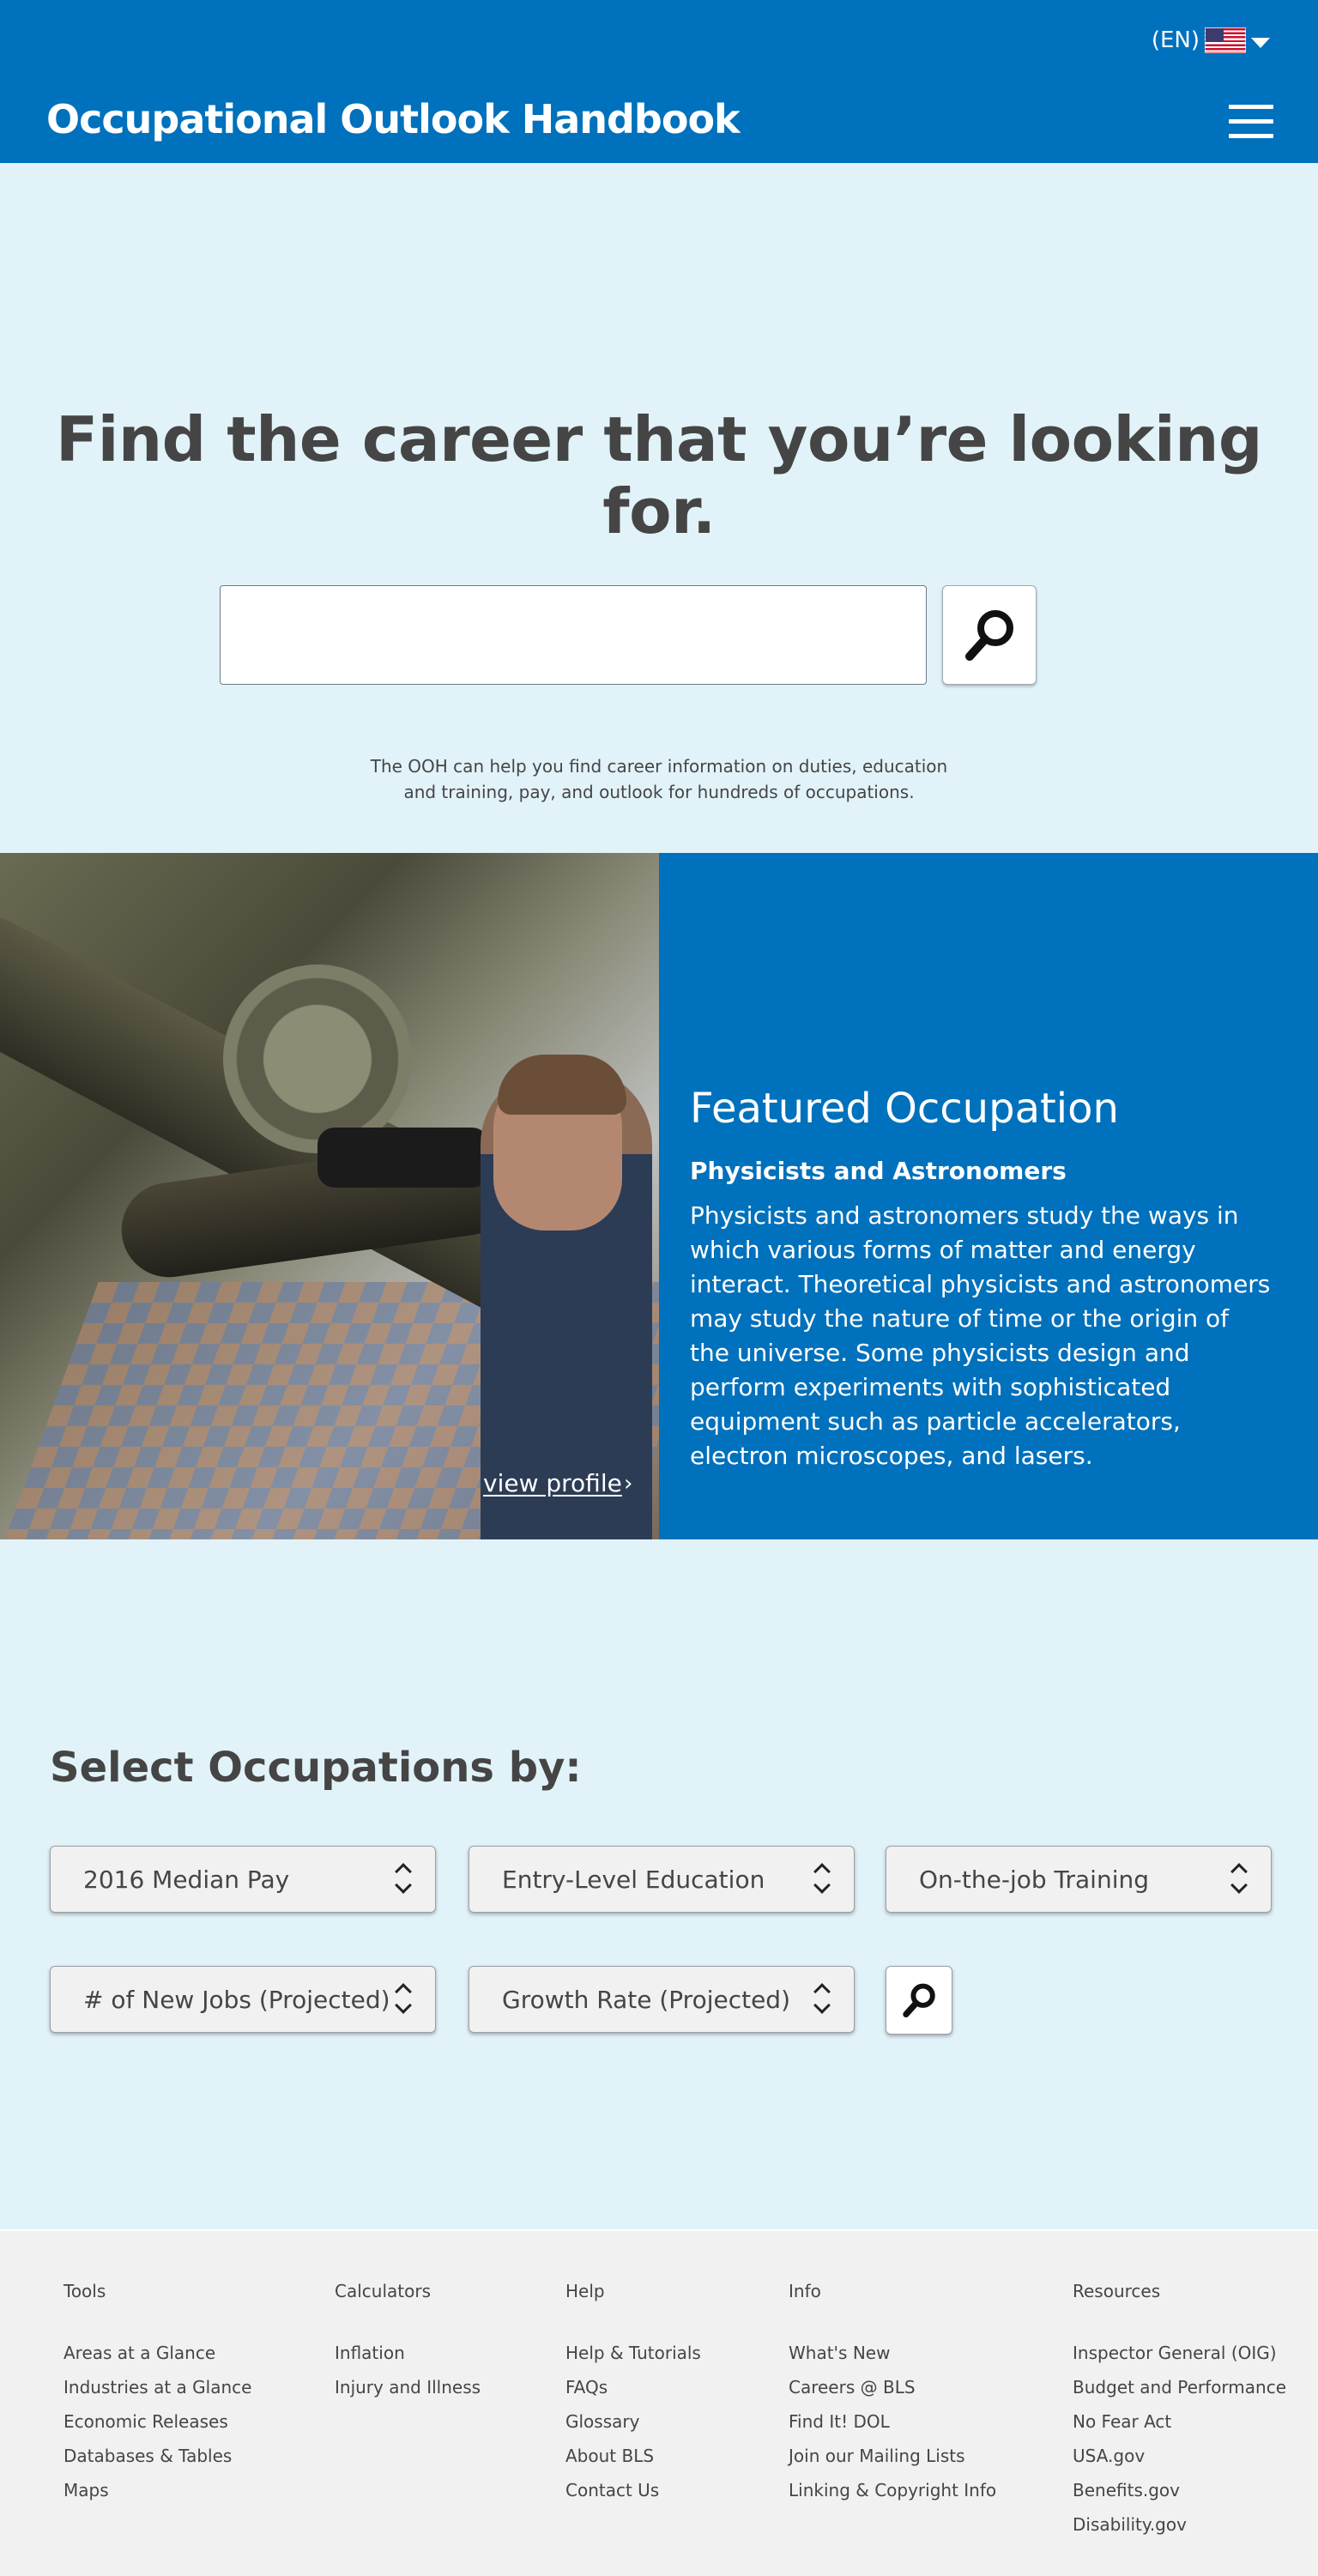 The width and height of the screenshot is (1318, 2576). What do you see at coordinates (408, 2387) in the screenshot?
I see `footer-link: Injury and Illness` at bounding box center [408, 2387].